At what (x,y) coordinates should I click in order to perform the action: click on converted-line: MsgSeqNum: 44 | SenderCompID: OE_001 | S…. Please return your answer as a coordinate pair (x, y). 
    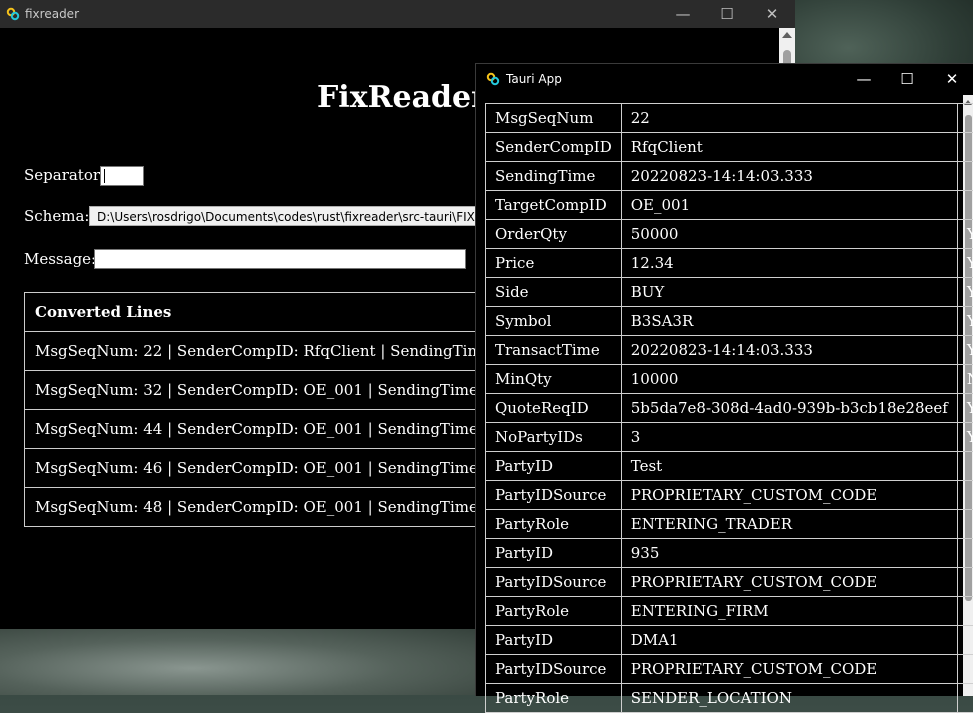
    Looking at the image, I should click on (260, 429).